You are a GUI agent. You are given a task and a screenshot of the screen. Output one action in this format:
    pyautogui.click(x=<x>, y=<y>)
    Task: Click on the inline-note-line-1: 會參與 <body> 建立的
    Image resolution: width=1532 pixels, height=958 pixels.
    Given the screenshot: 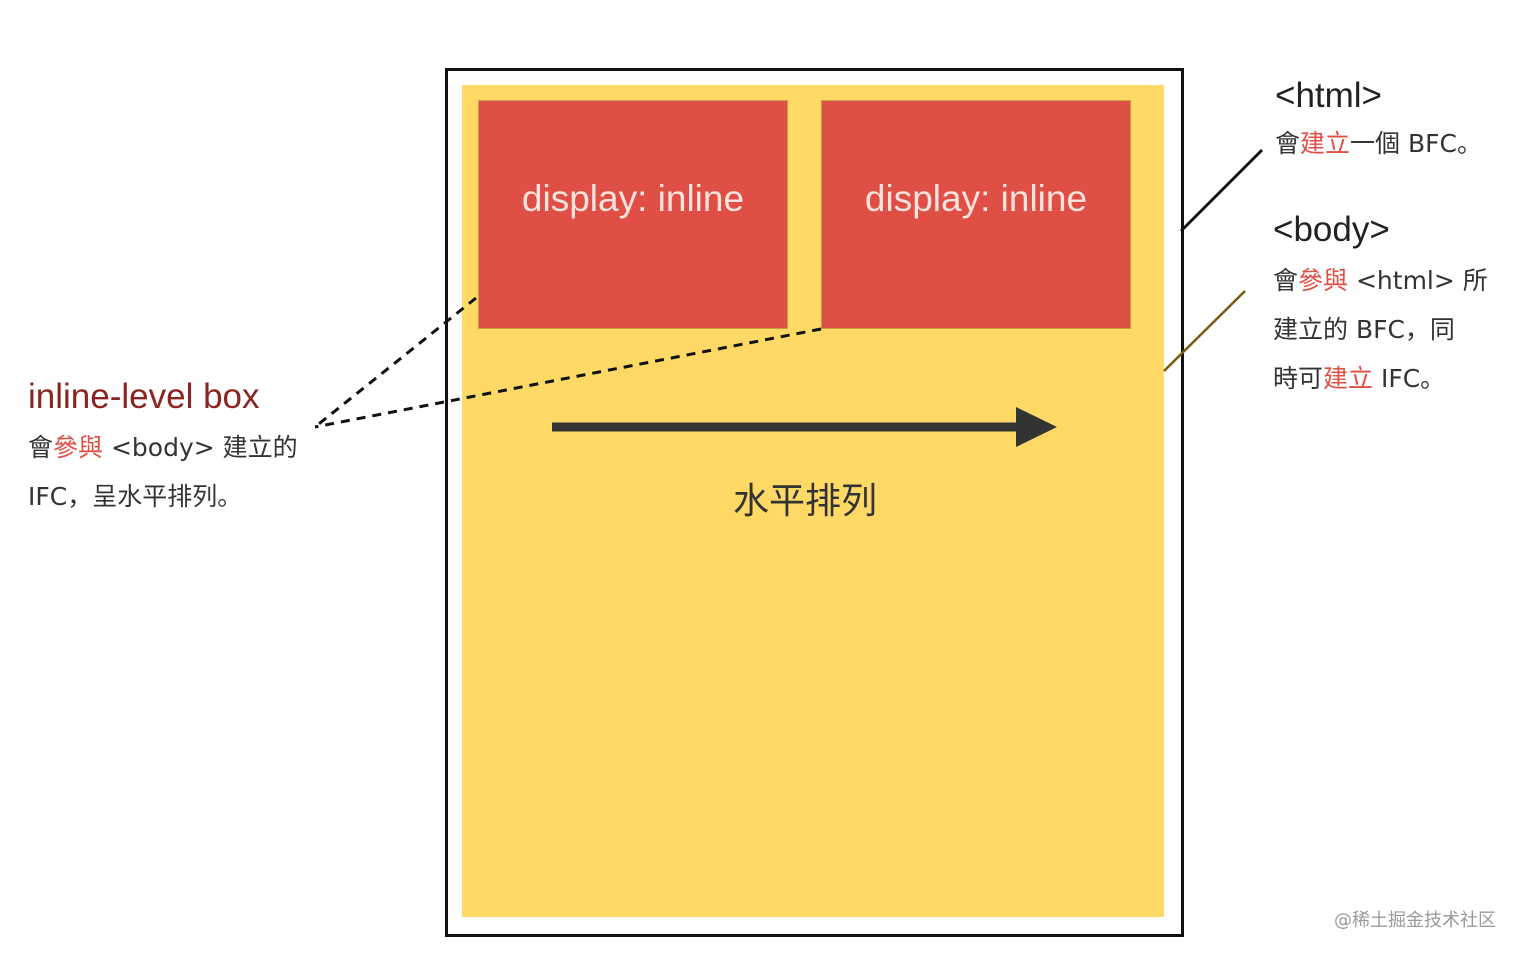 What is the action you would take?
    pyautogui.click(x=163, y=447)
    